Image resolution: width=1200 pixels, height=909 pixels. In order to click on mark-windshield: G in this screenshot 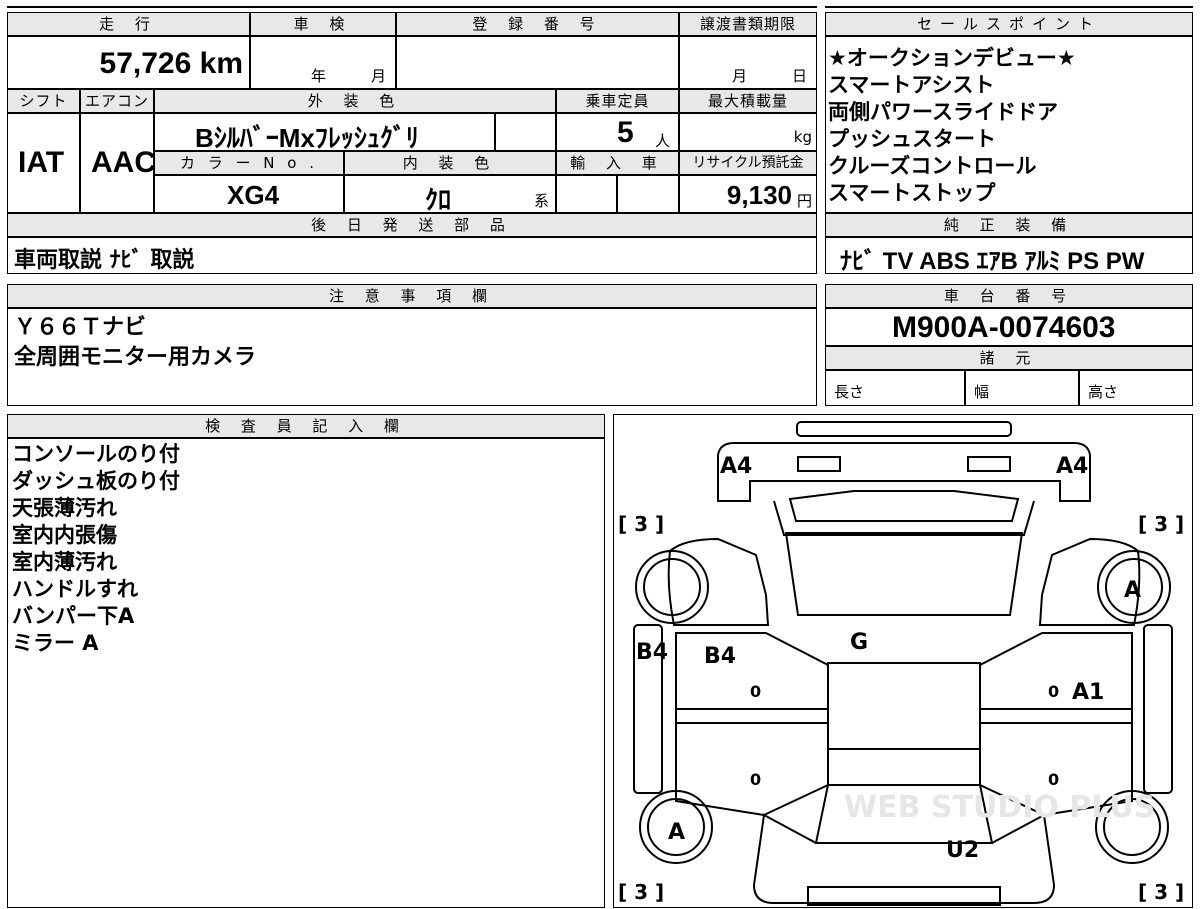, I will do `click(859, 642)`.